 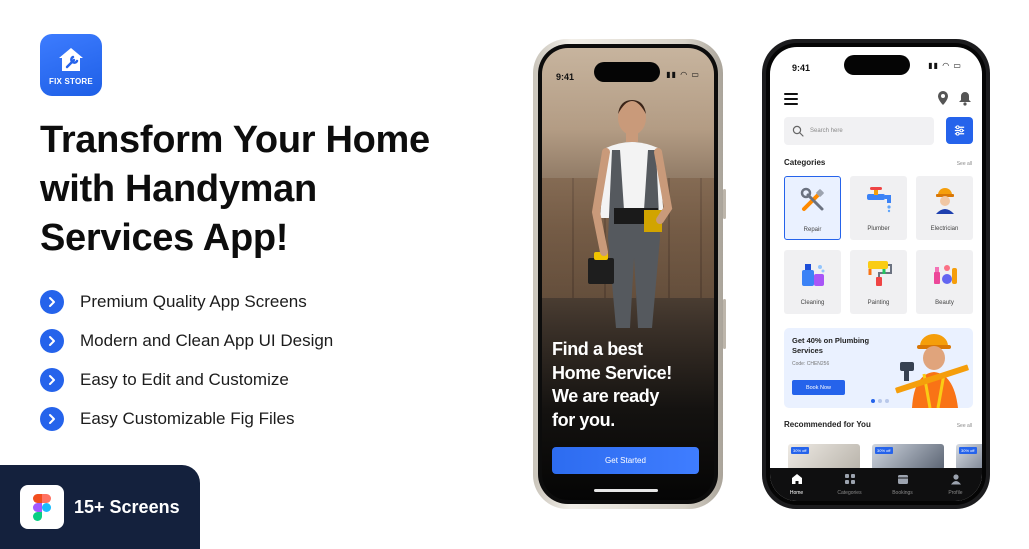 I want to click on category-label: Beauty, so click(x=944, y=303).